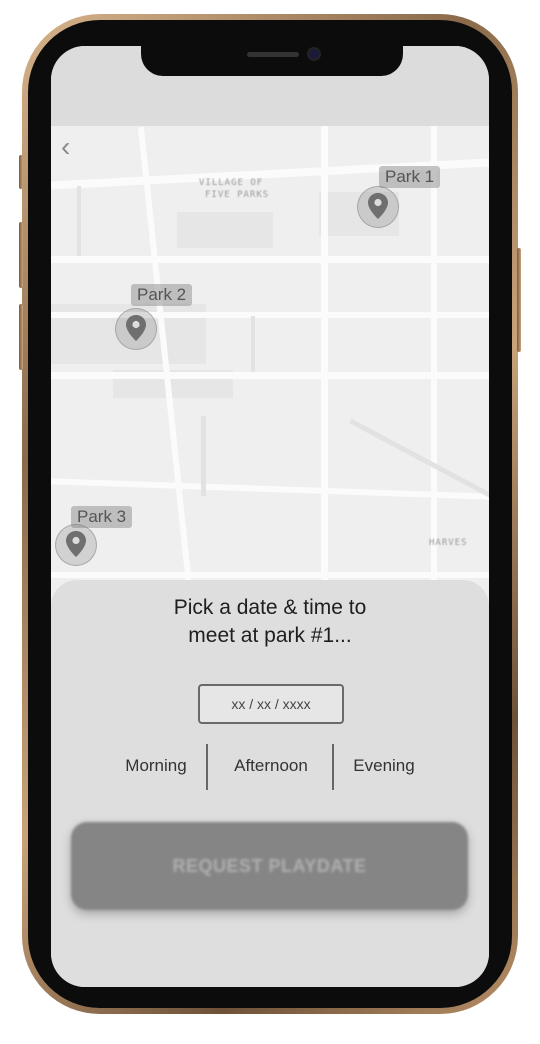 Image resolution: width=540 pixels, height=1044 pixels. I want to click on front-camera, so click(314, 54).